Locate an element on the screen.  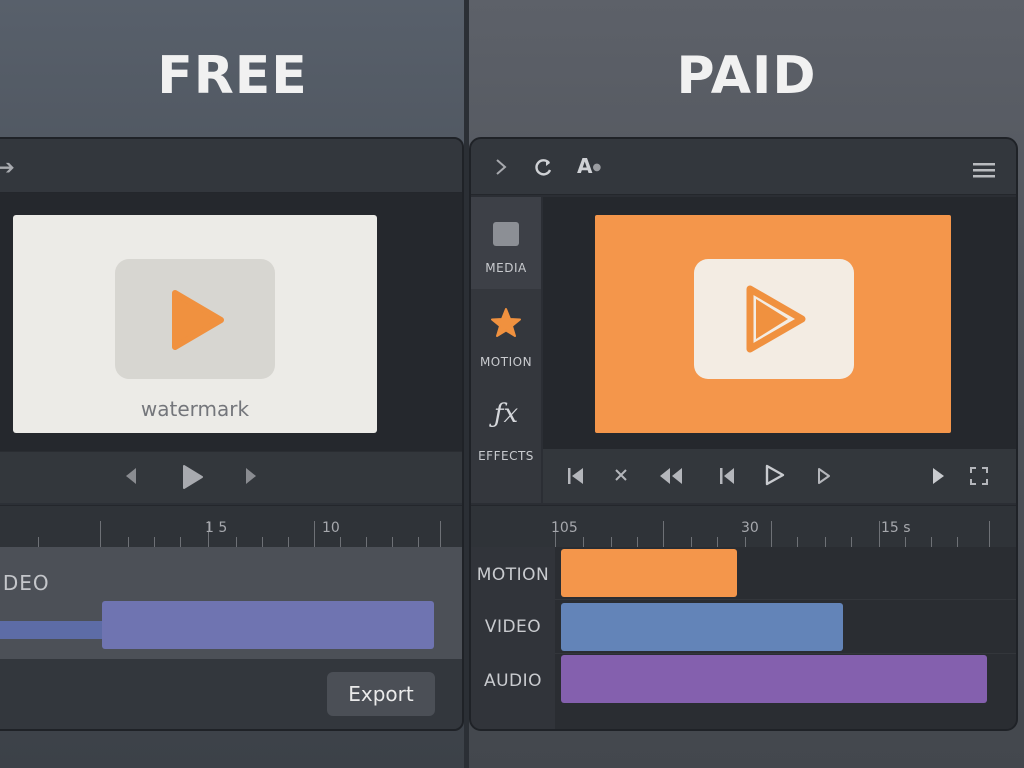
paid-sidebar: MEDIA MOTION ƒx EFFECTS is located at coordinates (506, 350).